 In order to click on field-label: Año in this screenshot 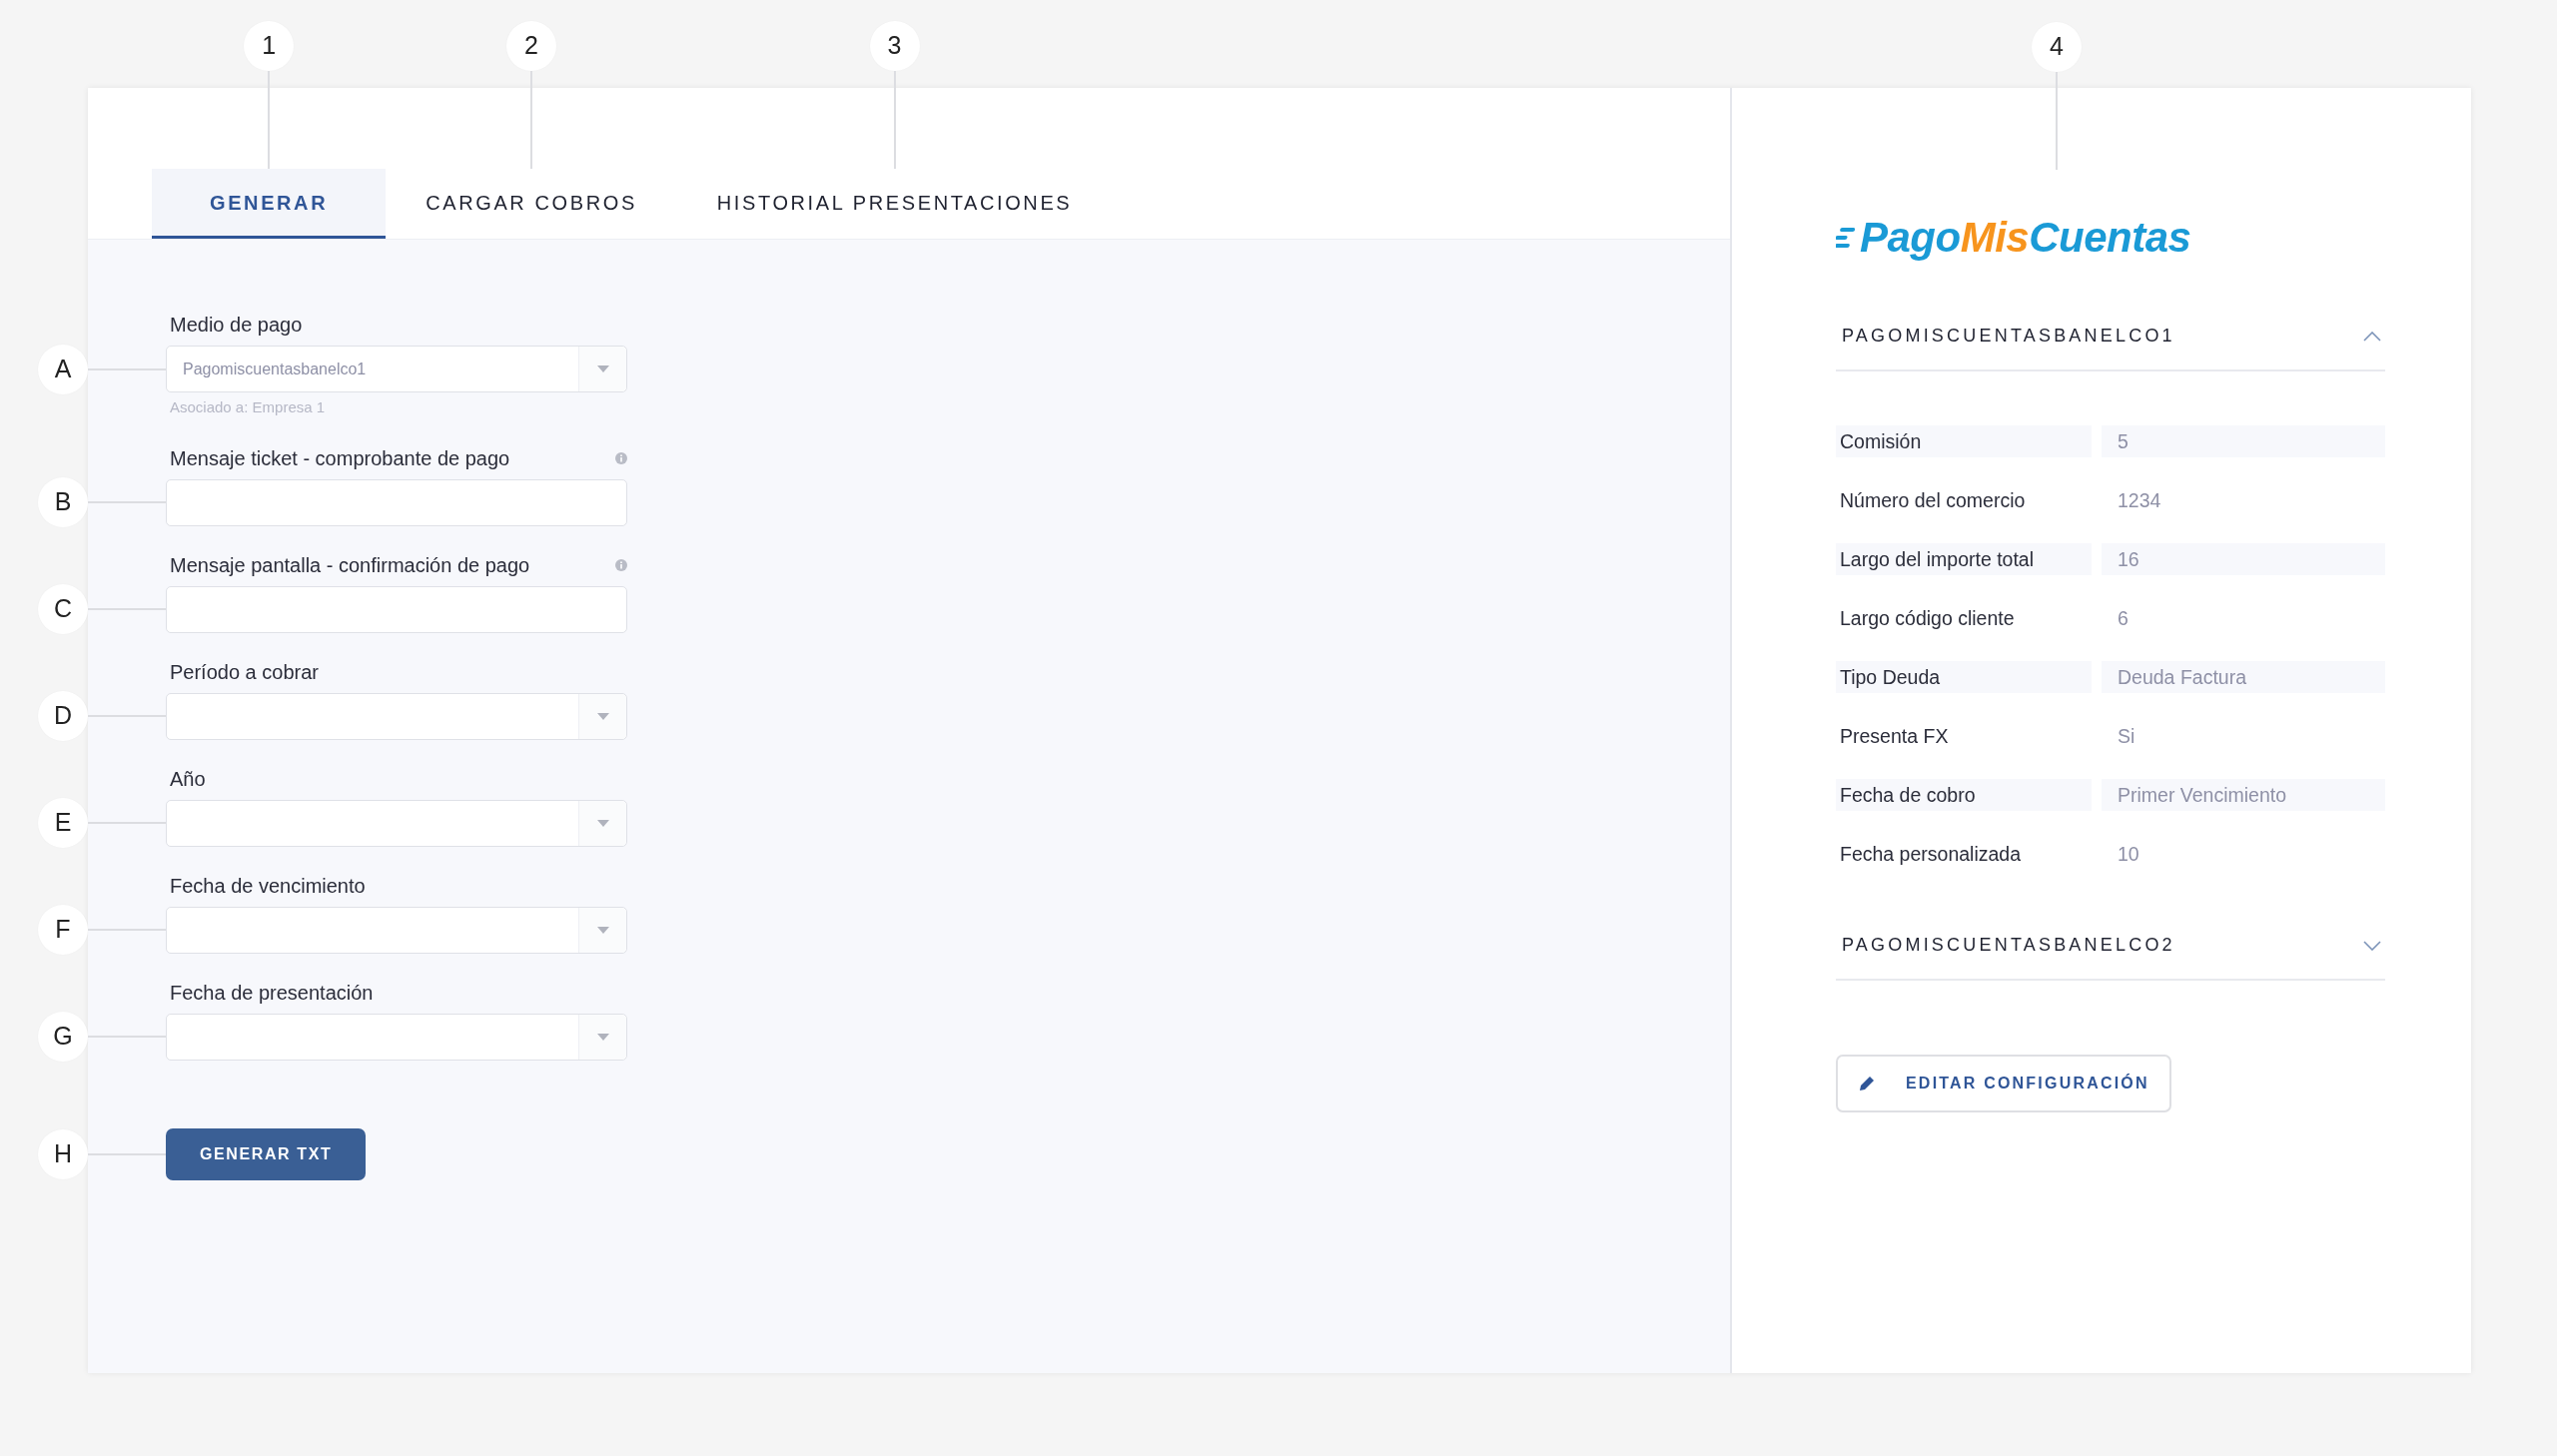, I will do `click(188, 779)`.